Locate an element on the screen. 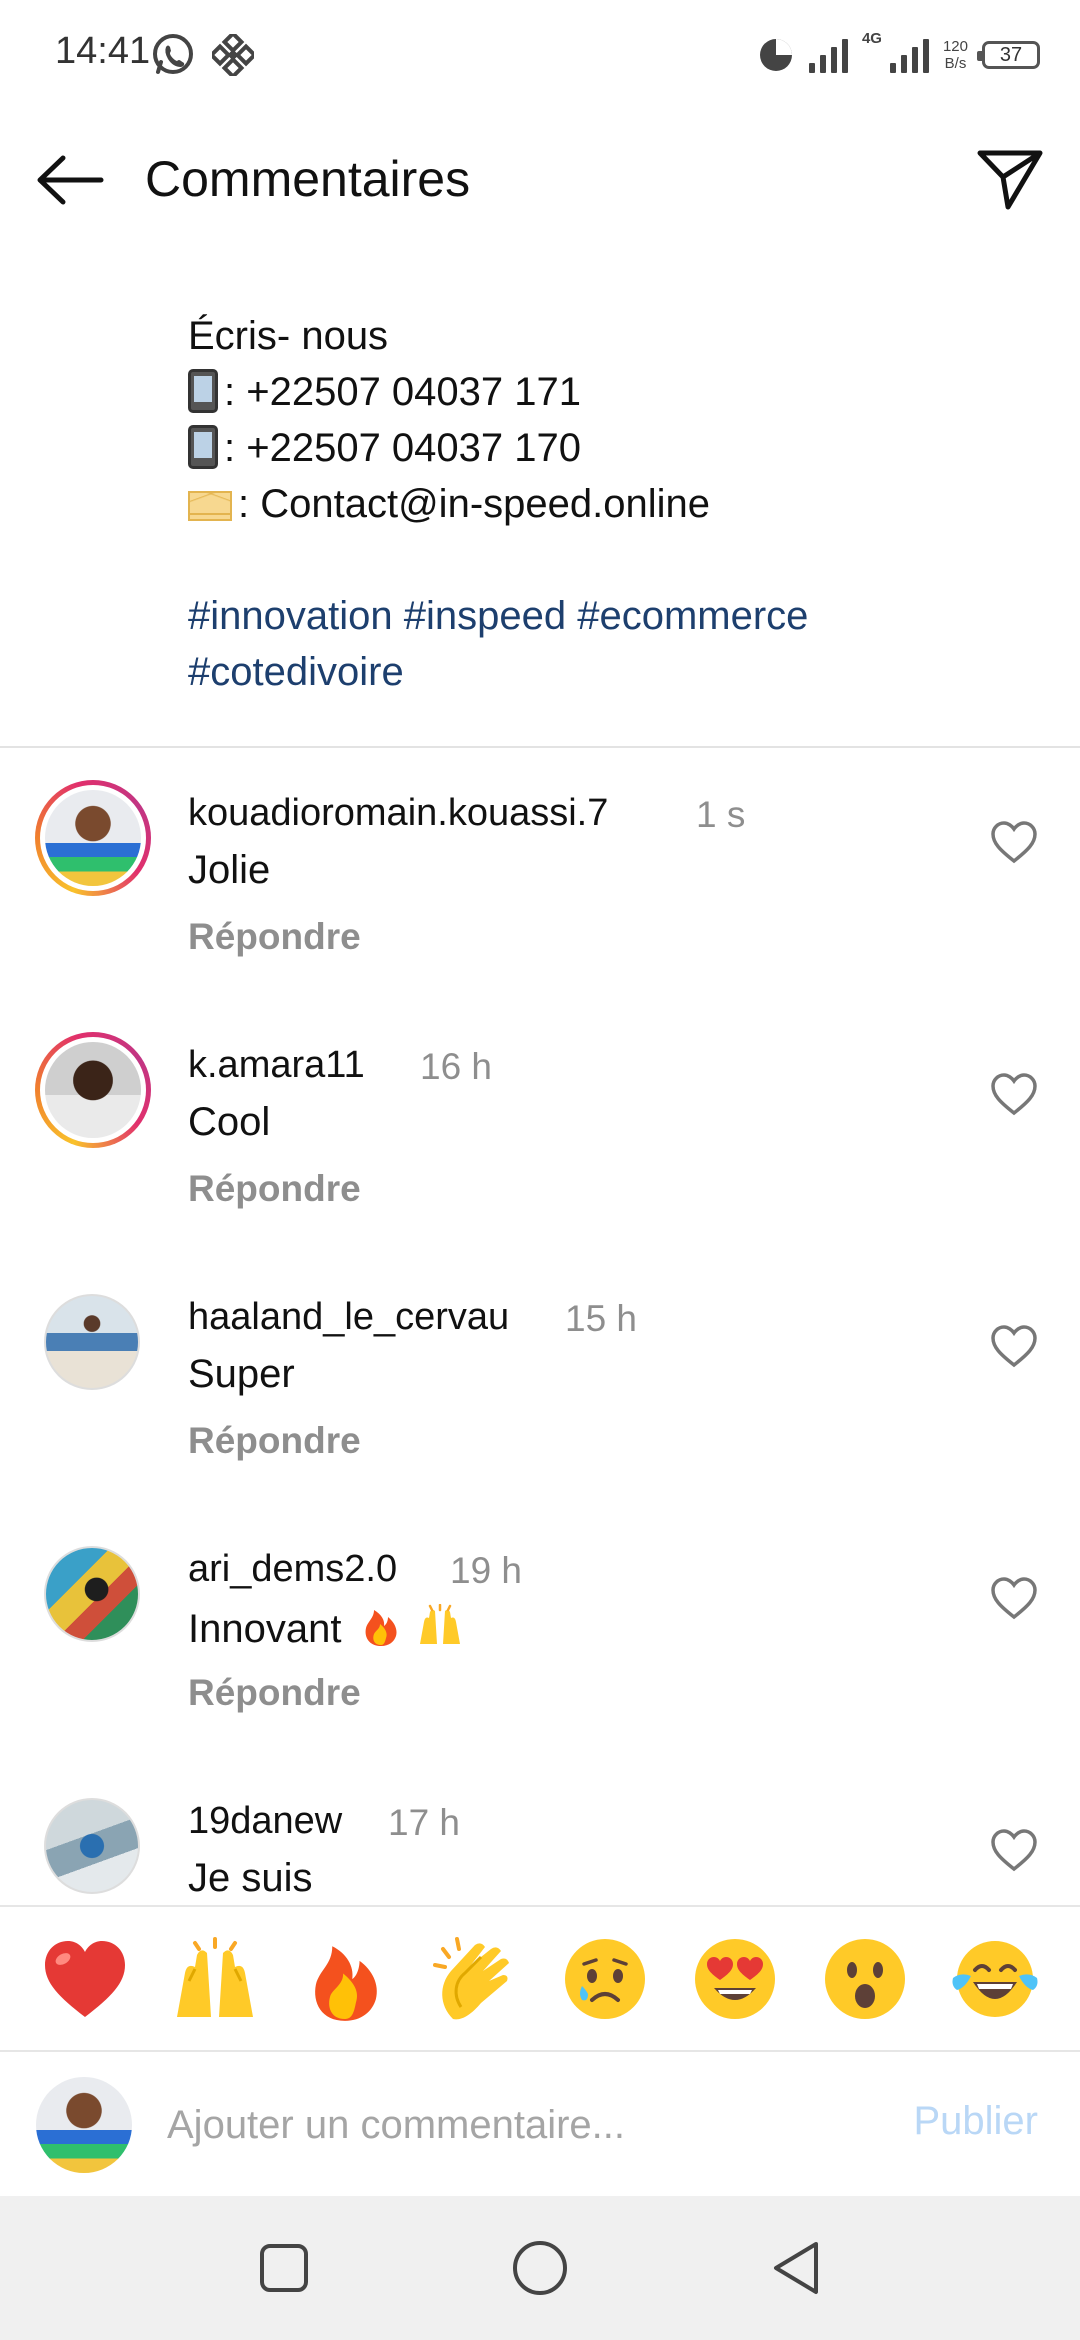 The height and width of the screenshot is (2340, 1080). comment-time: 16 h is located at coordinates (456, 1066).